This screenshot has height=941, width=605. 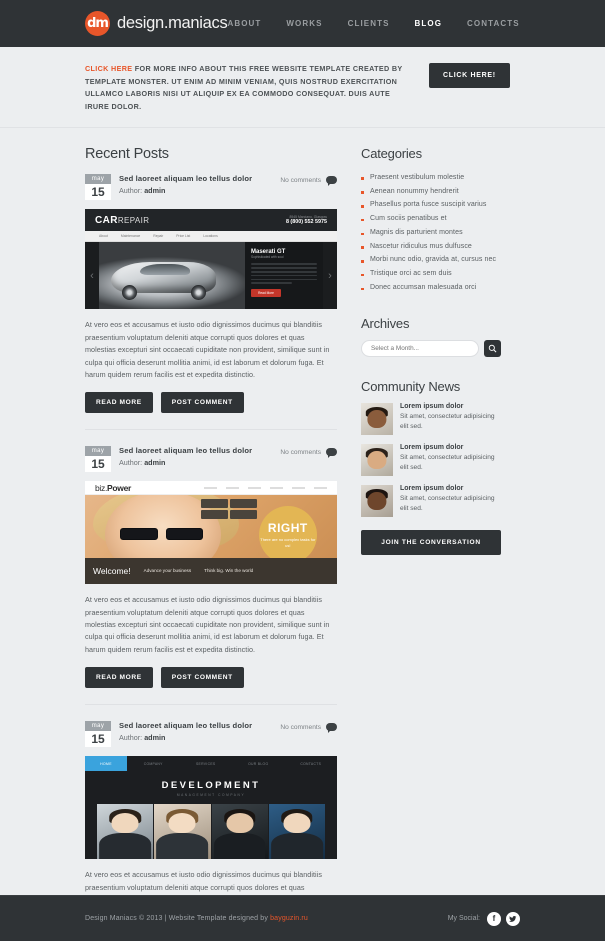 I want to click on category-item: Morbi nunc odio, gravida at, cursus nec, so click(x=431, y=260).